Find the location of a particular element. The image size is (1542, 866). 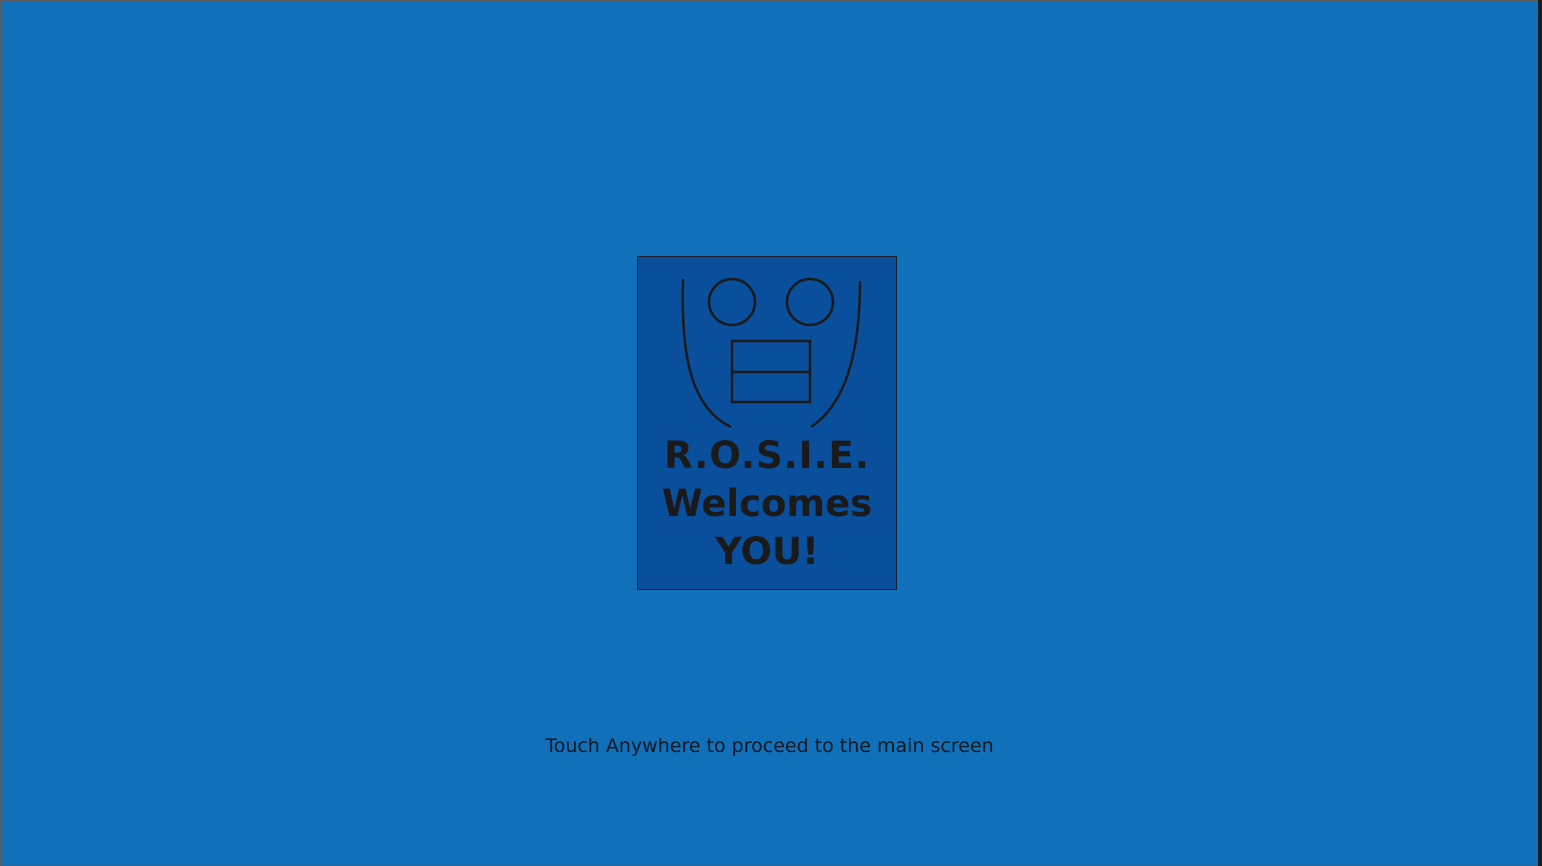

welcome-line-2: Welcomes is located at coordinates (767, 503).